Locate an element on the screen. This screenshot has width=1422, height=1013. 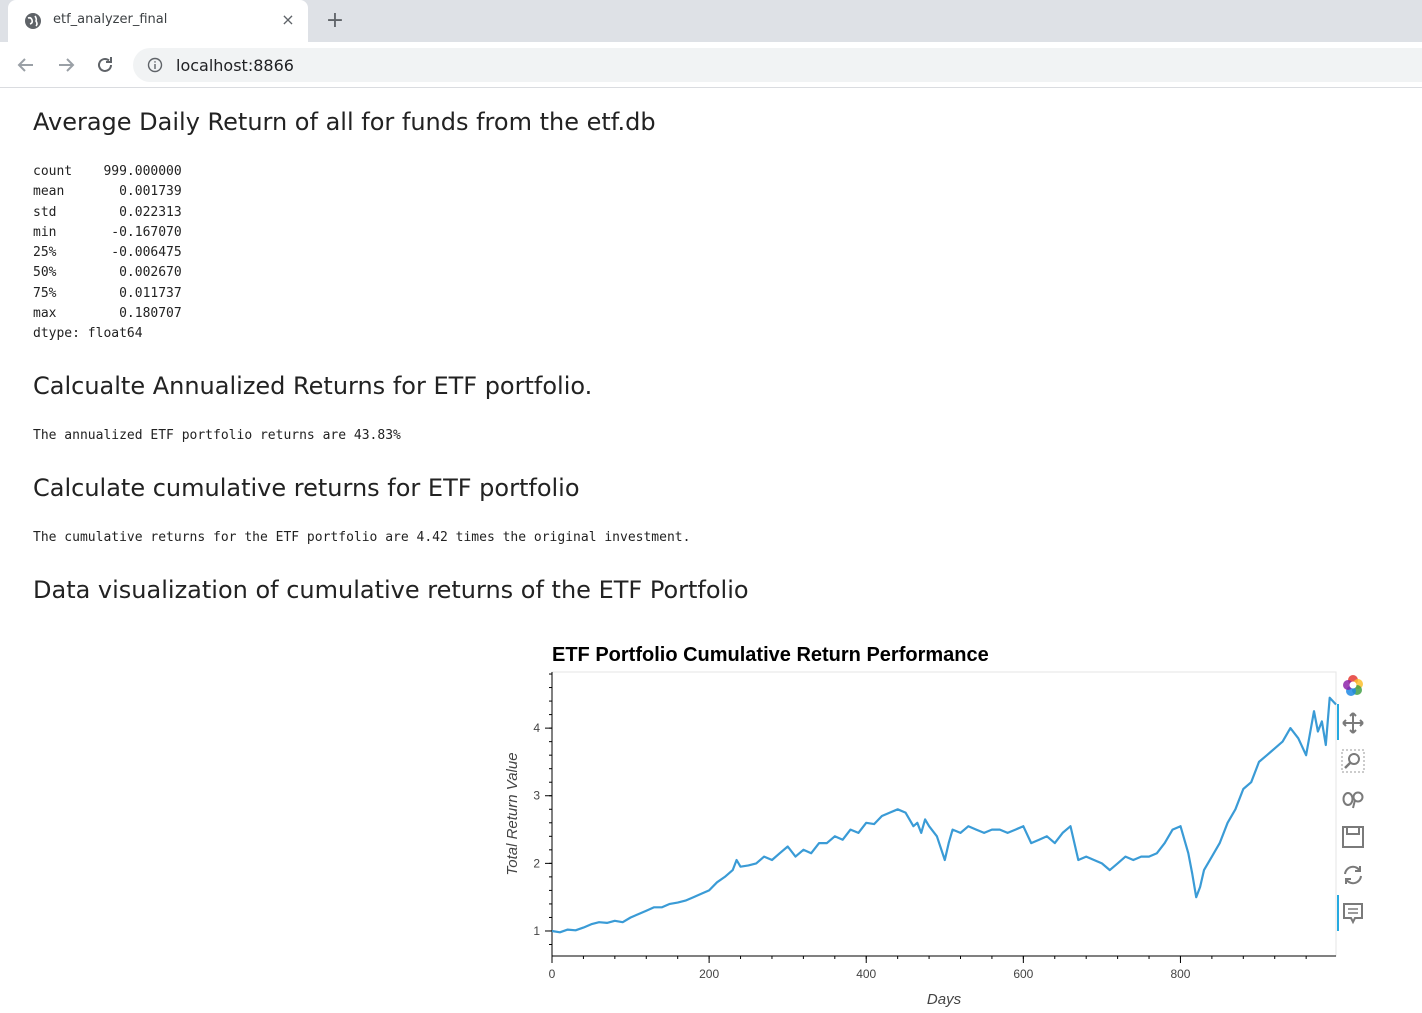
new-tab-button: + is located at coordinates (335, 21).